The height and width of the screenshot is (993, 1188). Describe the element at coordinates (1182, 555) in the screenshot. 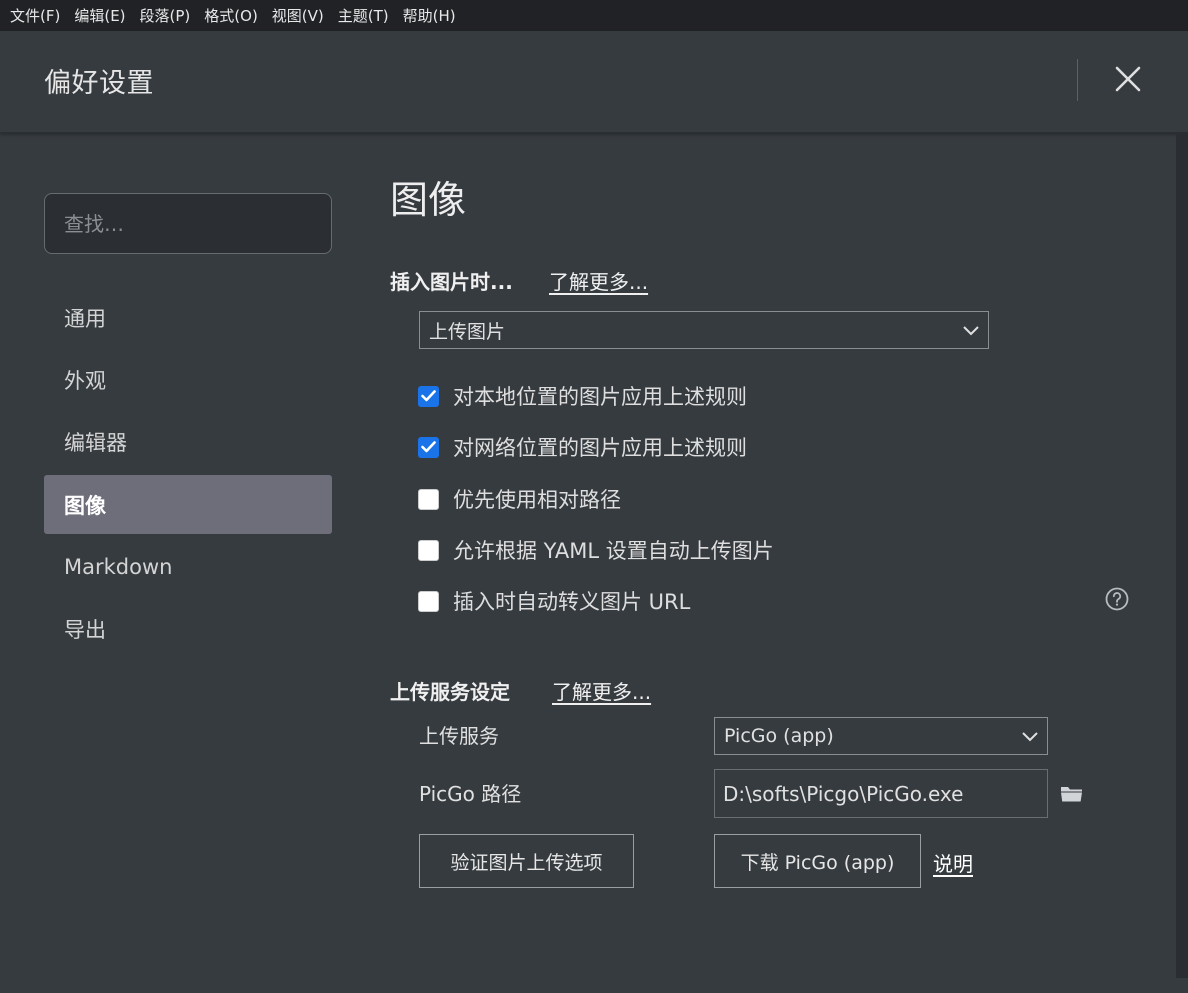

I see `scrollbar-thumb` at that location.